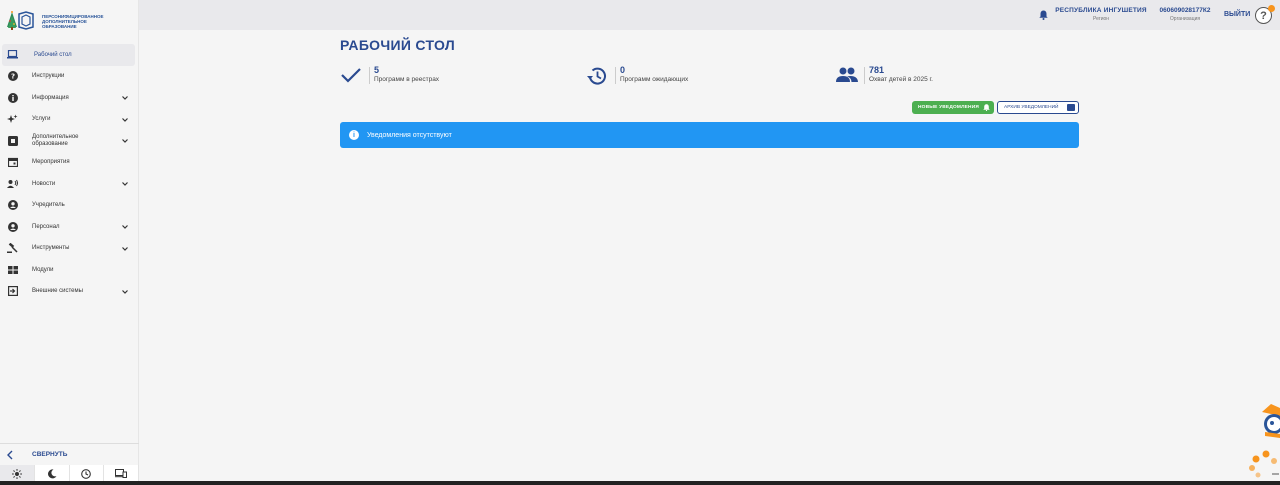 This screenshot has width=1280, height=485. What do you see at coordinates (1269, 420) in the screenshot?
I see `assistant-mascot-icon` at bounding box center [1269, 420].